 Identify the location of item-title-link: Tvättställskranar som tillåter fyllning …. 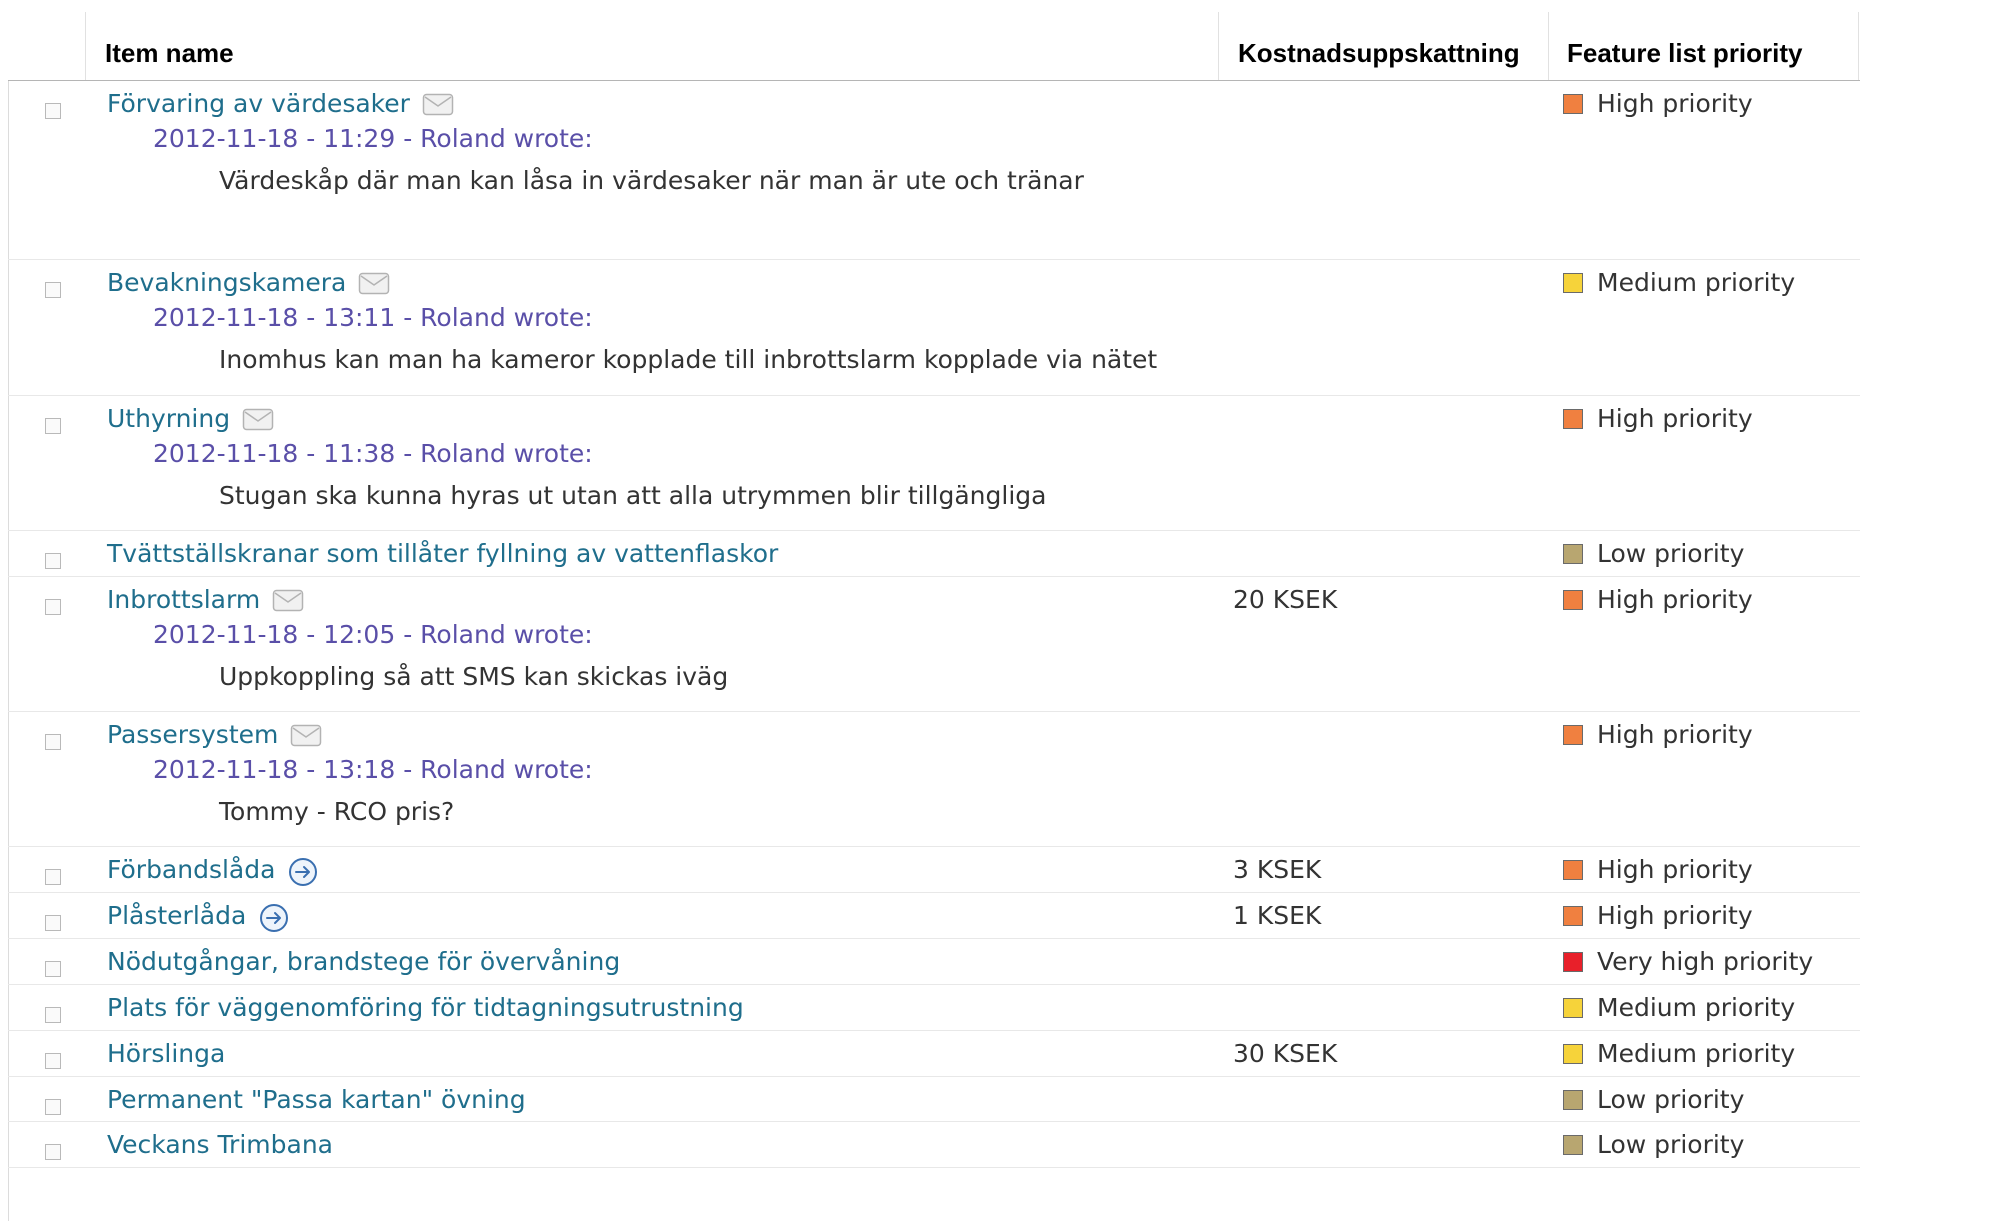
(442, 553).